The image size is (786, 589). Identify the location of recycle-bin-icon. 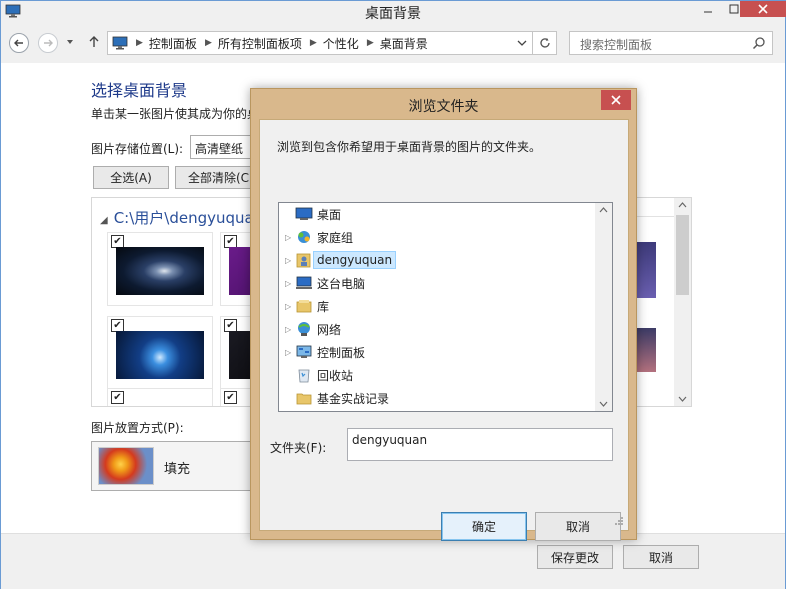
(304, 376).